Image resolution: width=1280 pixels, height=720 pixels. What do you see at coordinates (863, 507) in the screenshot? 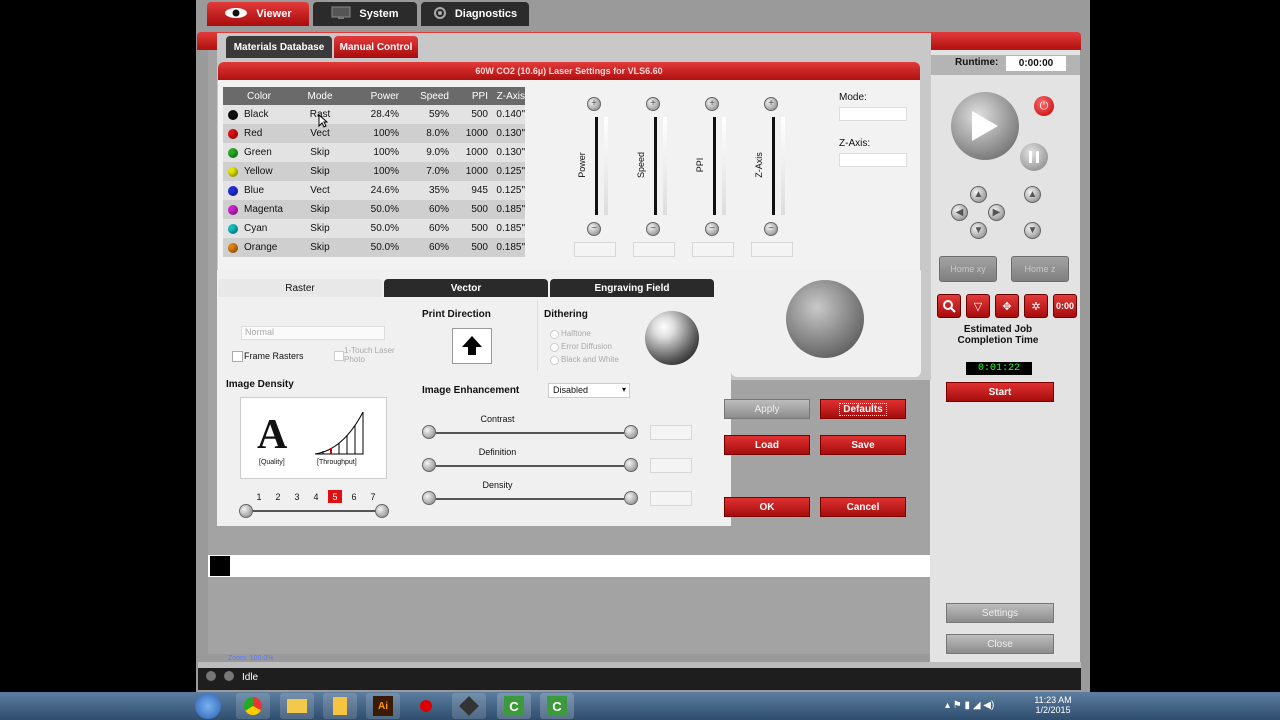
I see `cancel-button: Cancel` at bounding box center [863, 507].